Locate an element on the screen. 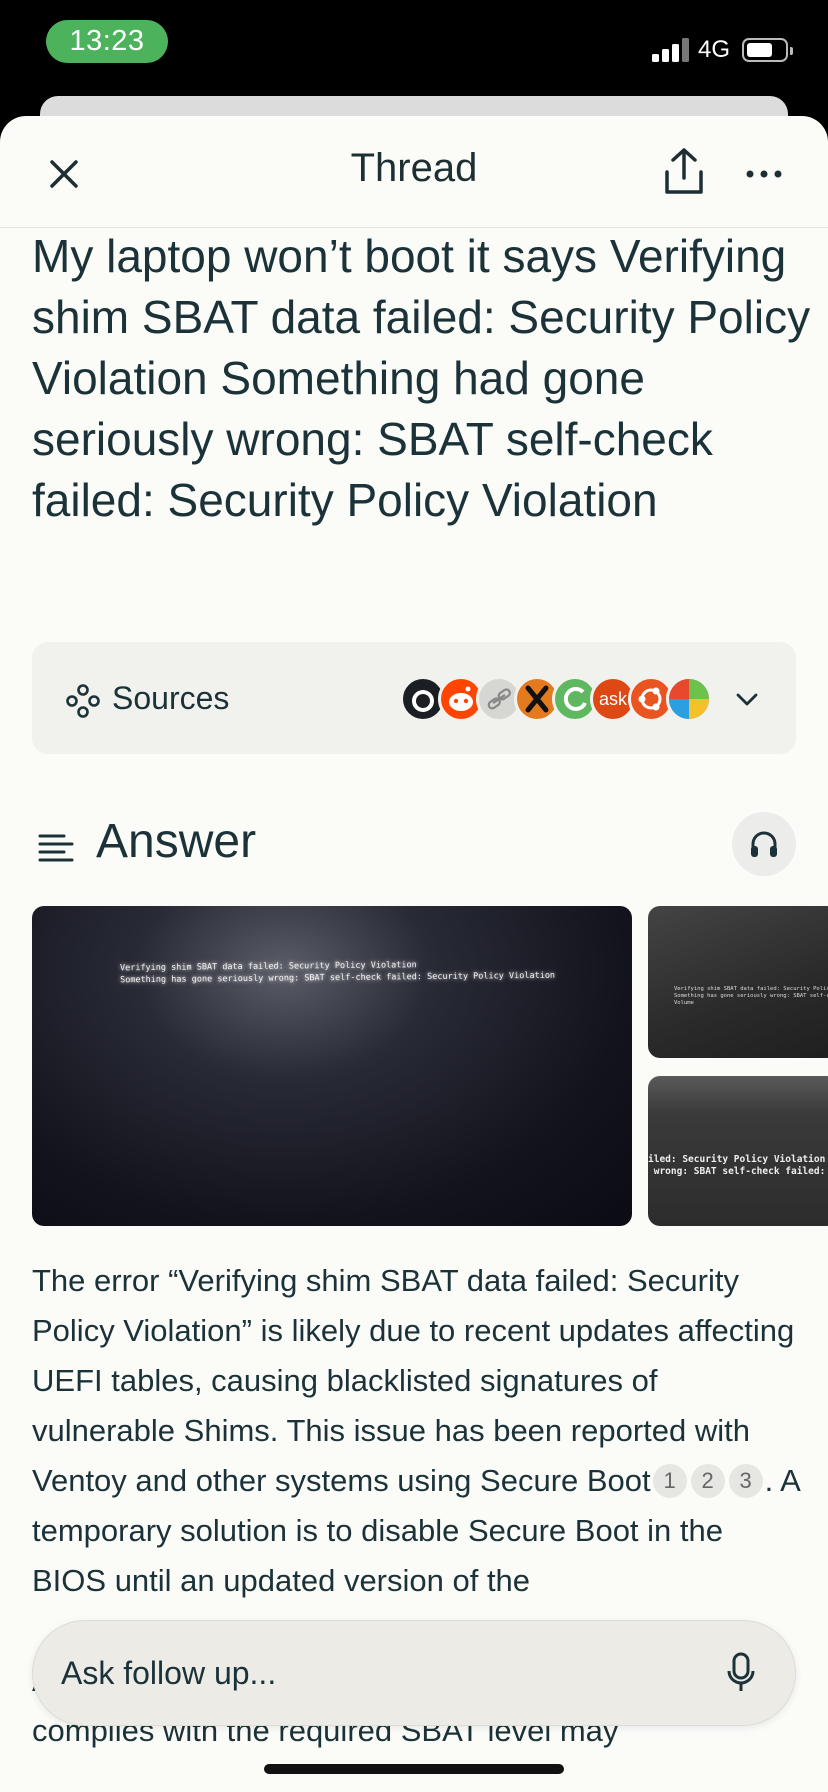 The width and height of the screenshot is (828, 1792). signal-icon is located at coordinates (671, 50).